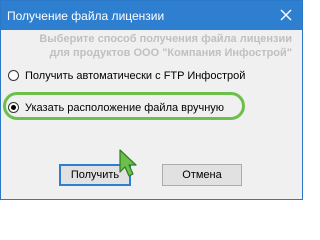 This screenshot has width=320, height=240. What do you see at coordinates (13, 107) in the screenshot?
I see `radio-button-checked` at bounding box center [13, 107].